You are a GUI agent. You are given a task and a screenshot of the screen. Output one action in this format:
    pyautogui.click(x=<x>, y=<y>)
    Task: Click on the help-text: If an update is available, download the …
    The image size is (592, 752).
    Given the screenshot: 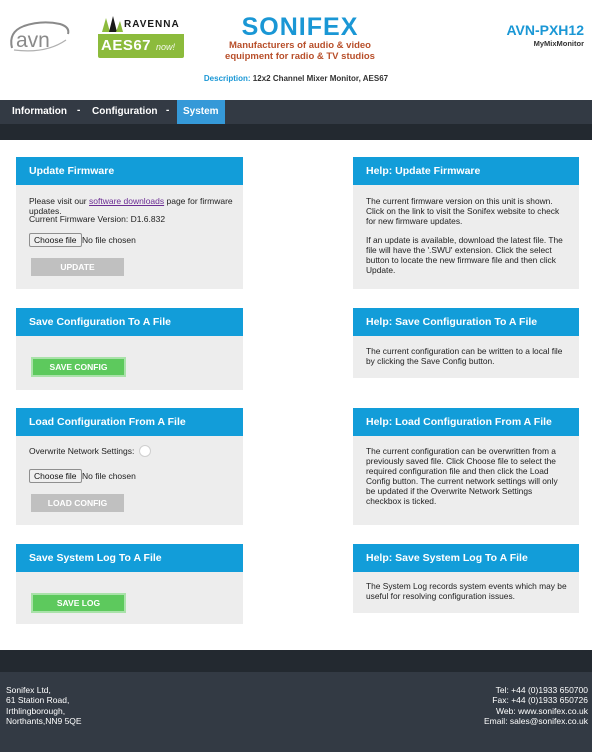 What is the action you would take?
    pyautogui.click(x=464, y=255)
    